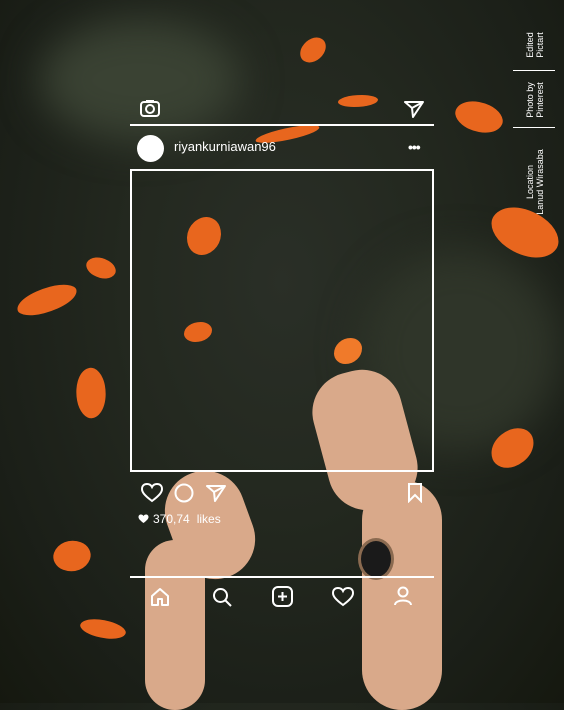  What do you see at coordinates (535, 182) in the screenshot?
I see `credit-location: Location Lanud Wirasaba` at bounding box center [535, 182].